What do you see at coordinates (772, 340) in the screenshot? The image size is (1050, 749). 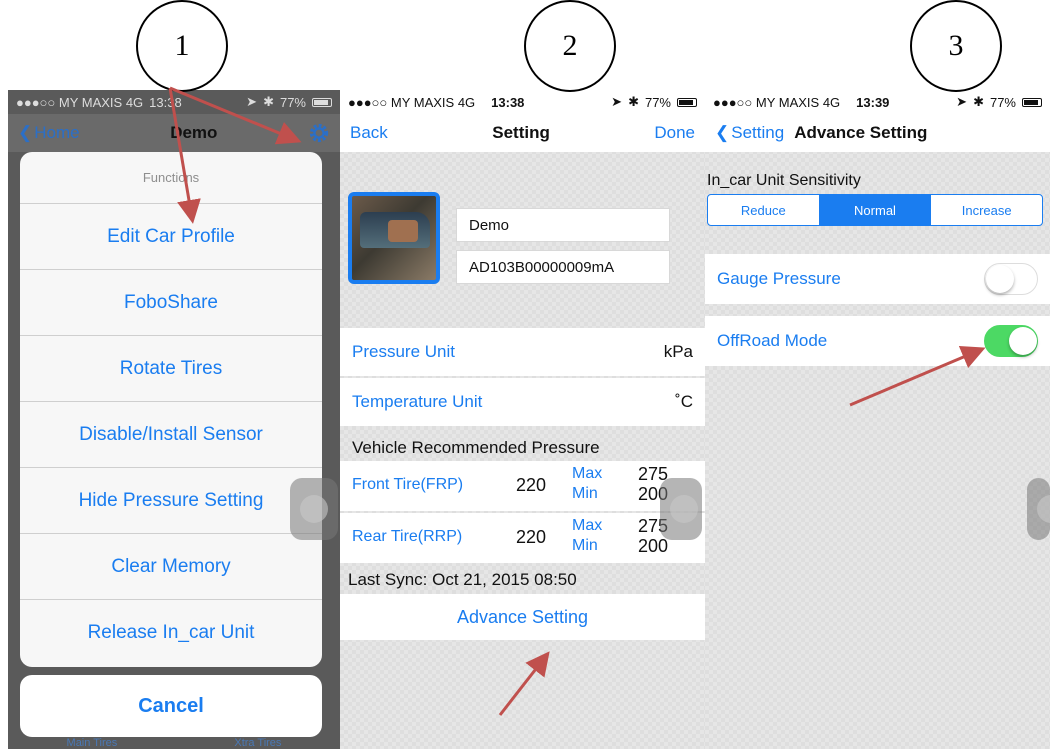 I see `offroad-mode-label: OffRoad Mode` at bounding box center [772, 340].